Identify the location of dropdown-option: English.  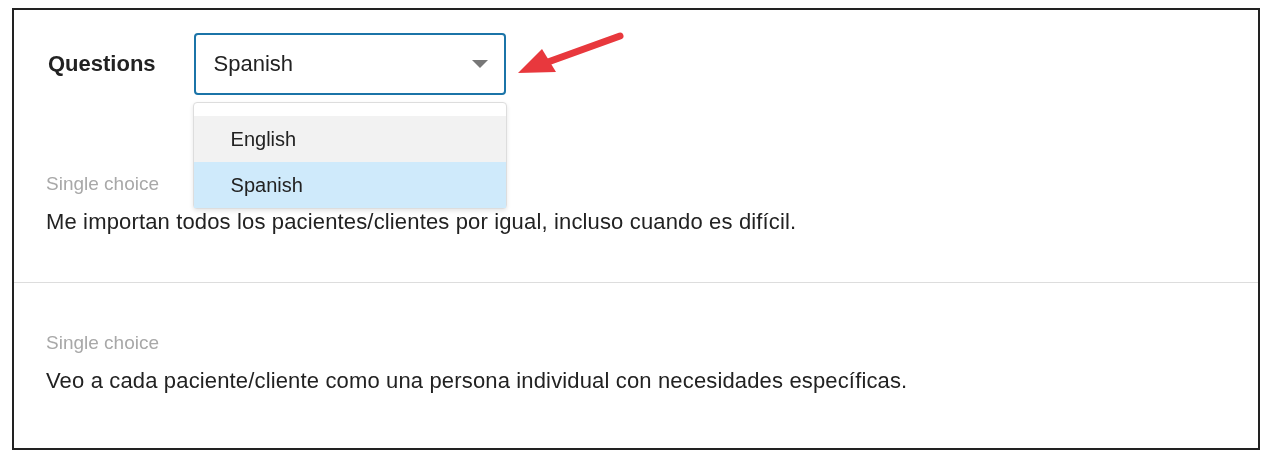
(349, 139).